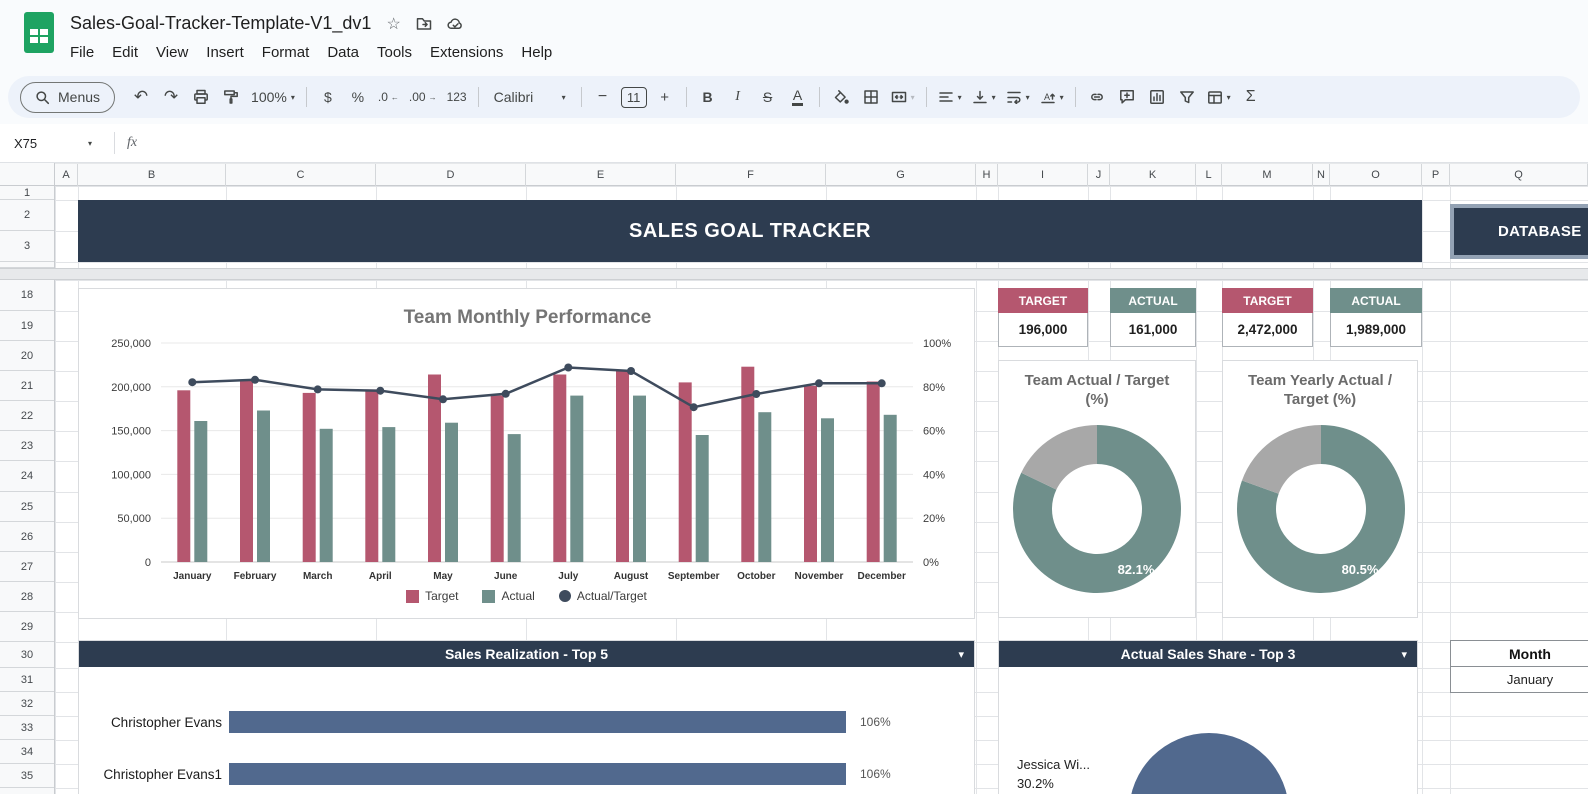 Image resolution: width=1588 pixels, height=794 pixels. What do you see at coordinates (27, 326) in the screenshot?
I see `row-header-19: 19` at bounding box center [27, 326].